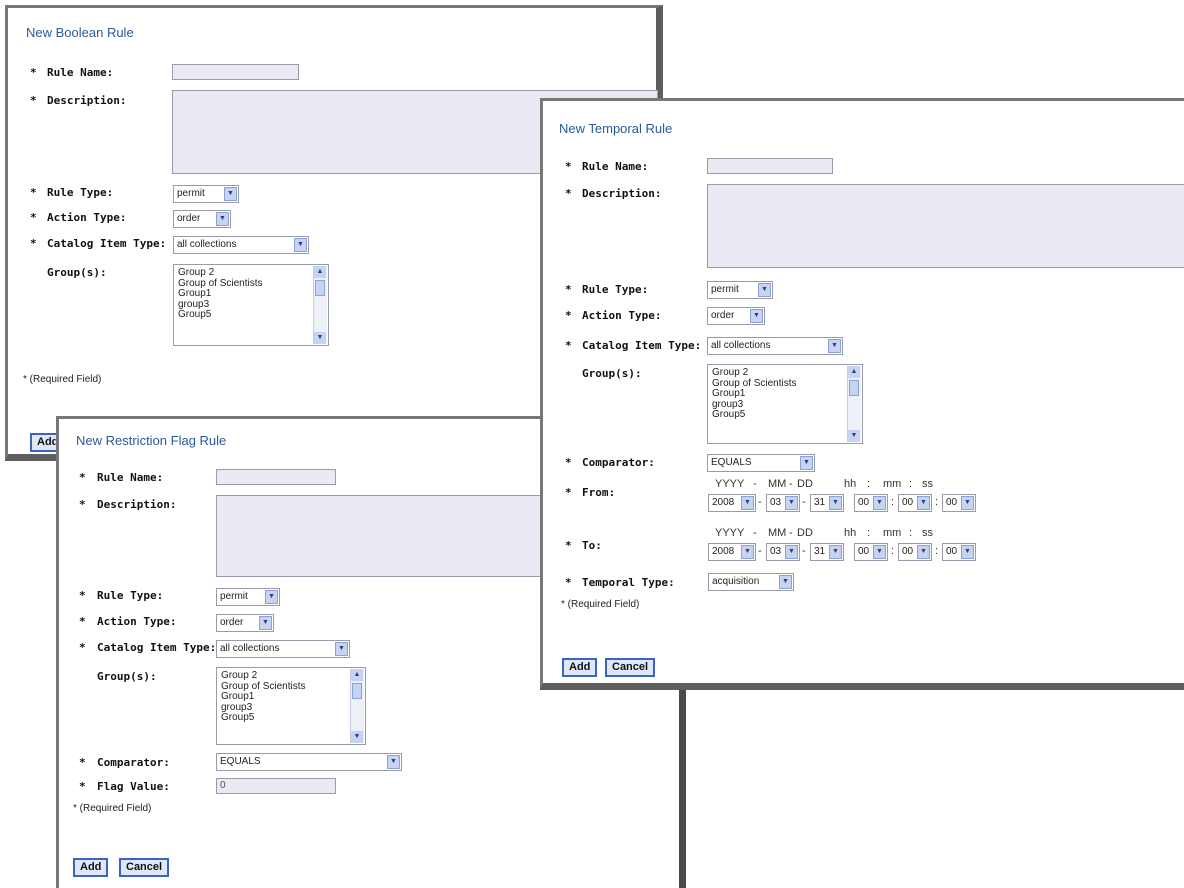 Image resolution: width=1184 pixels, height=888 pixels. I want to click on flag-value-input: 0, so click(276, 786).